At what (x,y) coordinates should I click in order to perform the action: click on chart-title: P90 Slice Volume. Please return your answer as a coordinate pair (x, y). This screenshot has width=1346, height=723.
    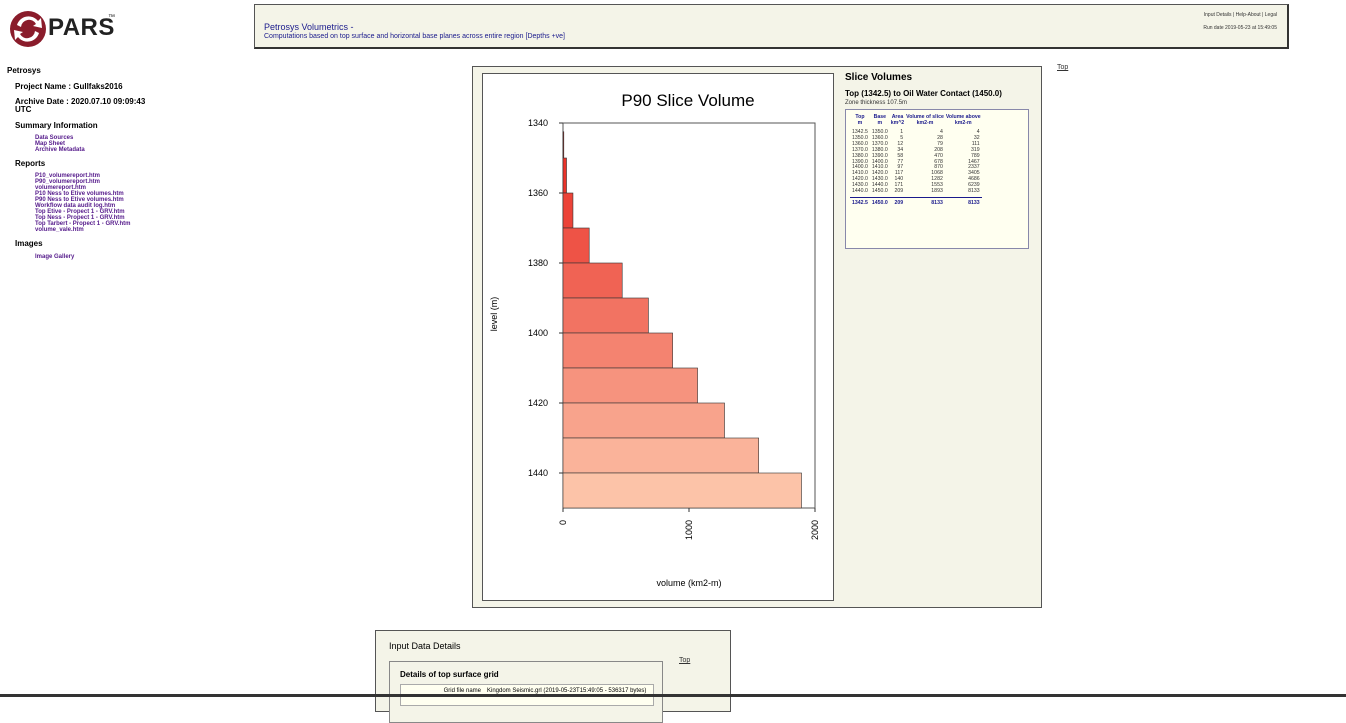
    Looking at the image, I should click on (687, 100).